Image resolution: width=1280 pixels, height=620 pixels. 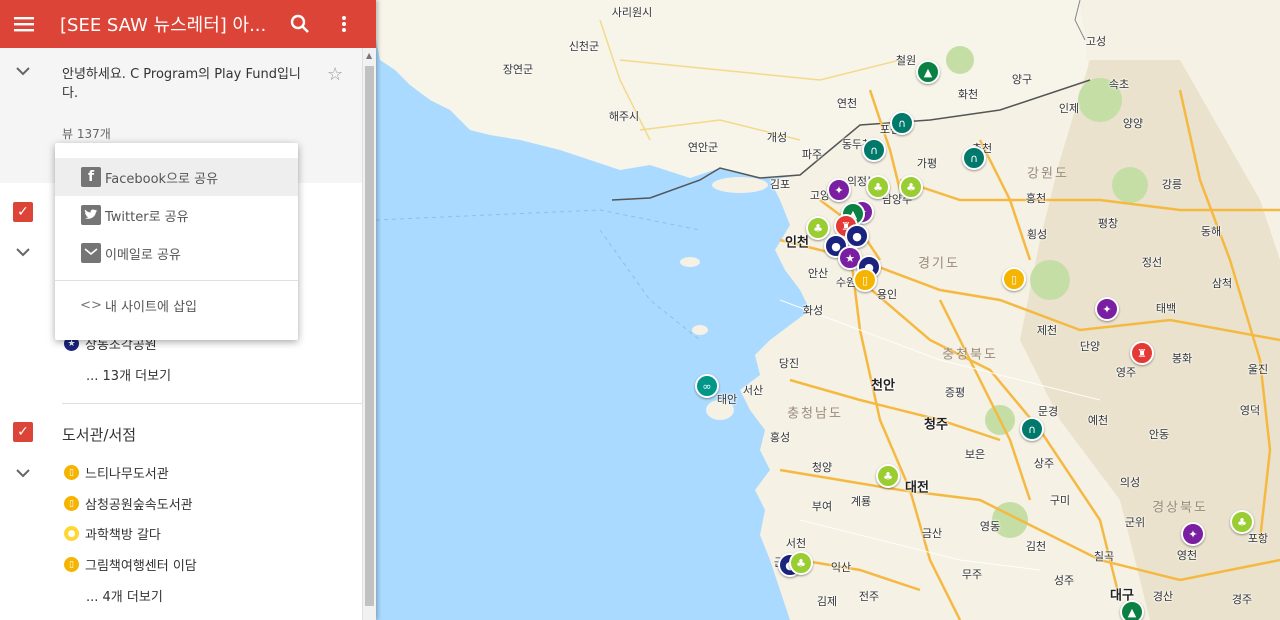 What do you see at coordinates (91, 305) in the screenshot?
I see `code-icon: <>` at bounding box center [91, 305].